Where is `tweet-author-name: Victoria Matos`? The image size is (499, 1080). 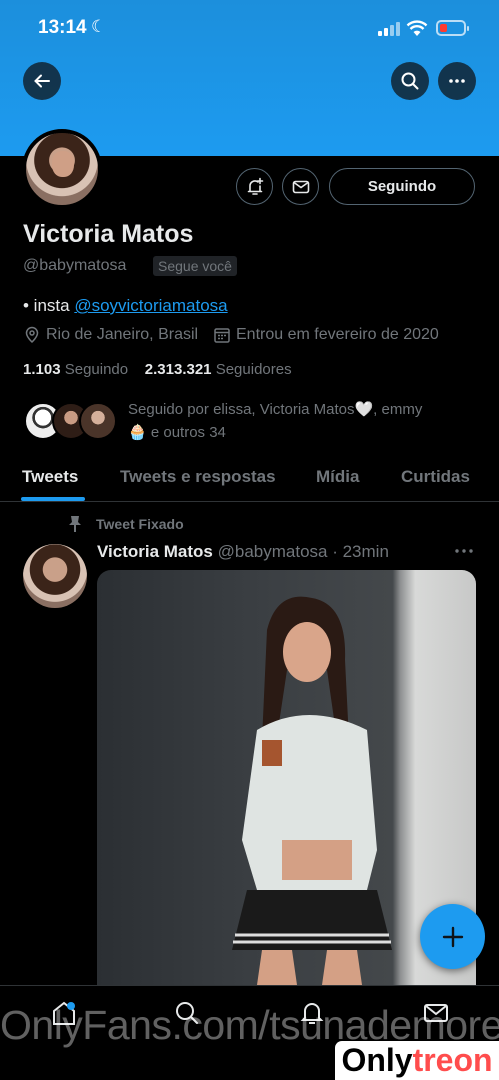
tweet-author-name: Victoria Matos is located at coordinates (155, 551).